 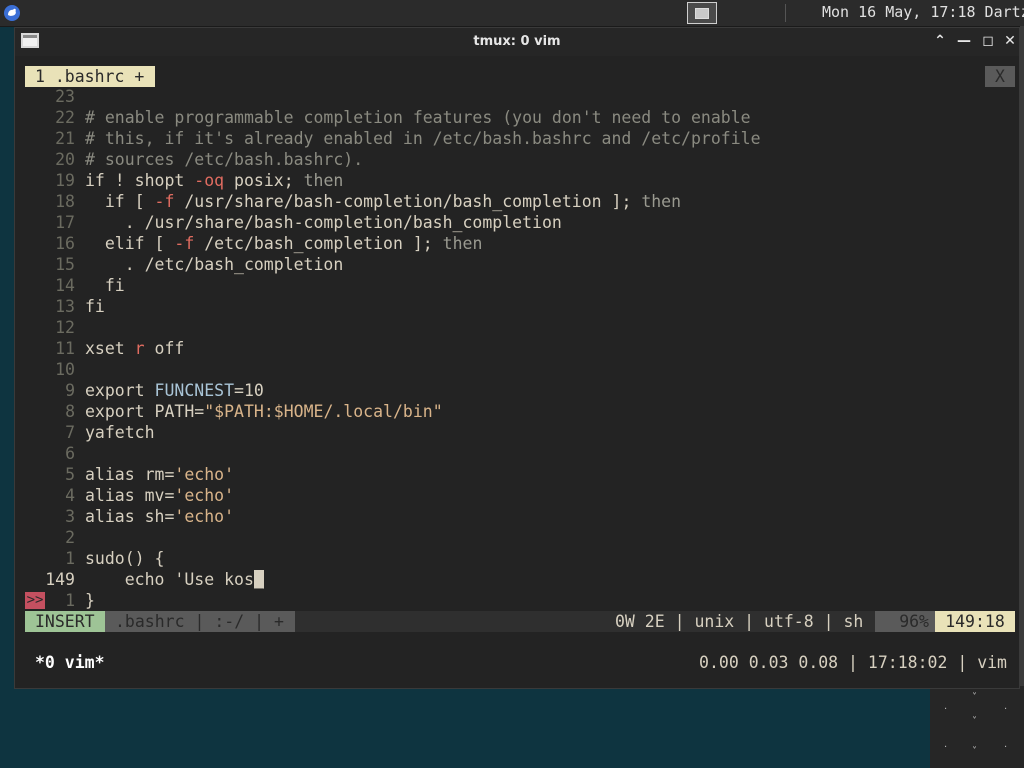 What do you see at coordinates (520, 600) in the screenshot?
I see `code-line: >> 1}` at bounding box center [520, 600].